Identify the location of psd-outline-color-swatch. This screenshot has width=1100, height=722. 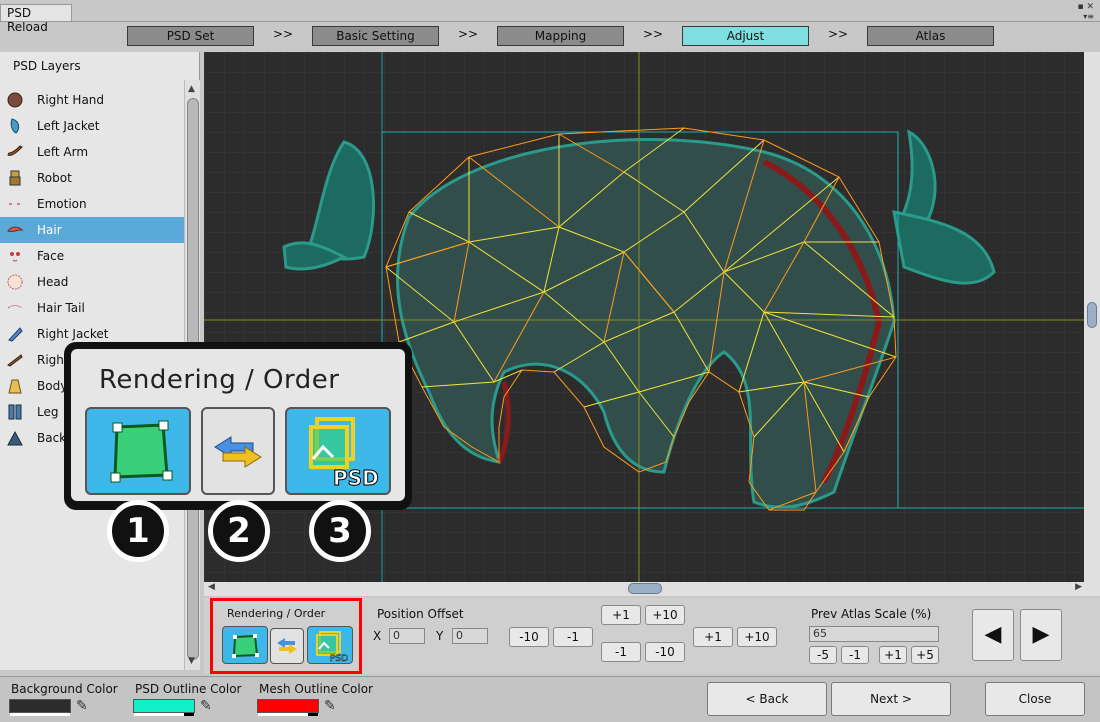
(164, 707).